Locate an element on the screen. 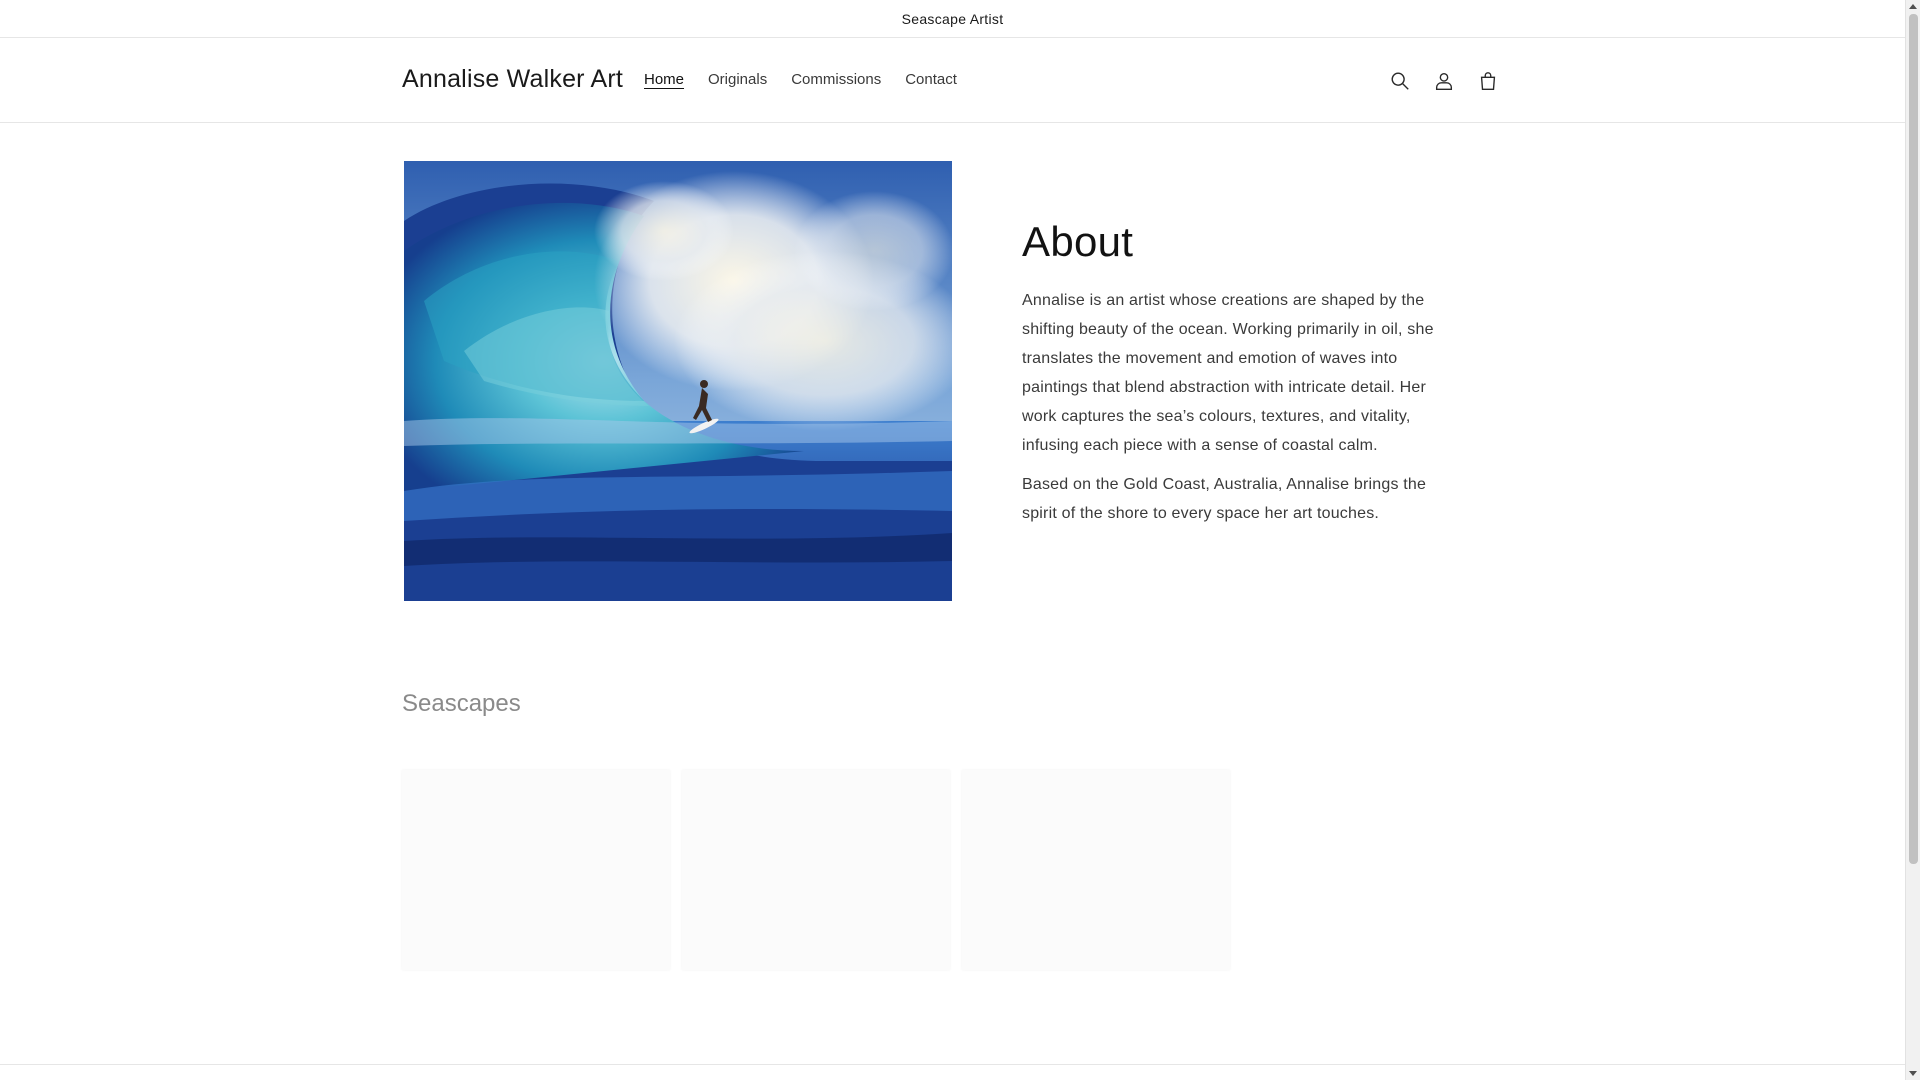  account-icon is located at coordinates (1444, 81).